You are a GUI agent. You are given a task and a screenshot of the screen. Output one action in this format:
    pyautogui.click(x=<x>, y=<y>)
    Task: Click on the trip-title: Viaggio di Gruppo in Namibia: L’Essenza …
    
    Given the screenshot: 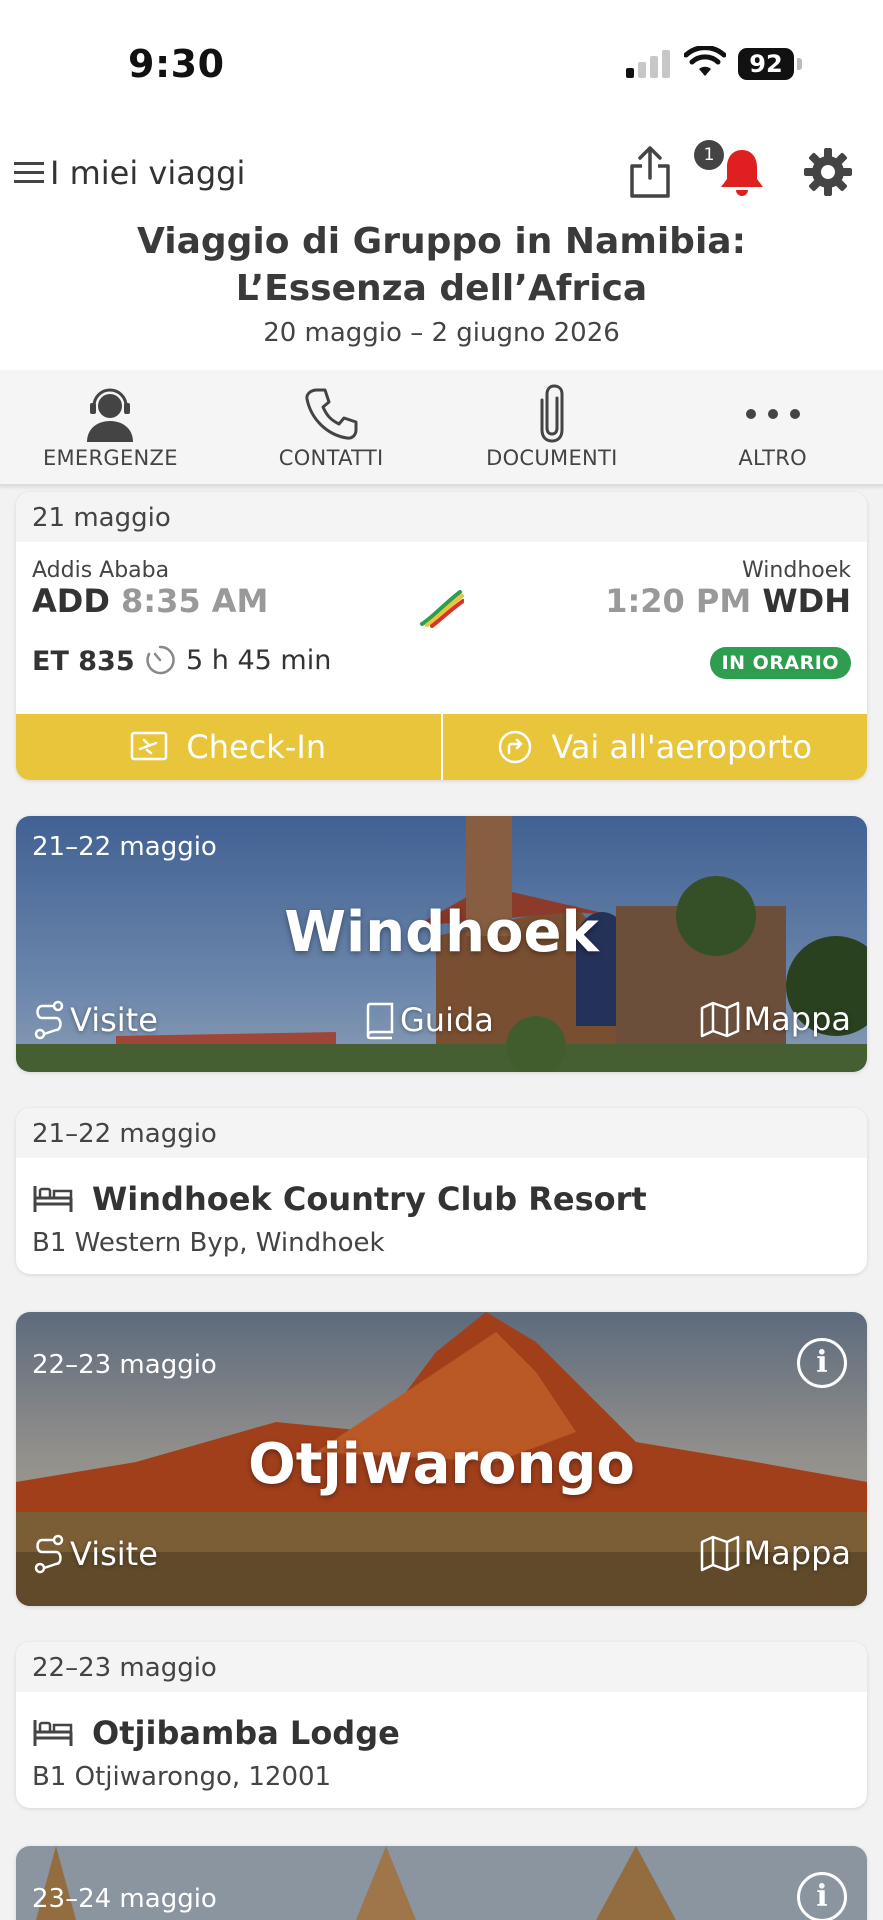 What is the action you would take?
    pyautogui.click(x=441, y=265)
    